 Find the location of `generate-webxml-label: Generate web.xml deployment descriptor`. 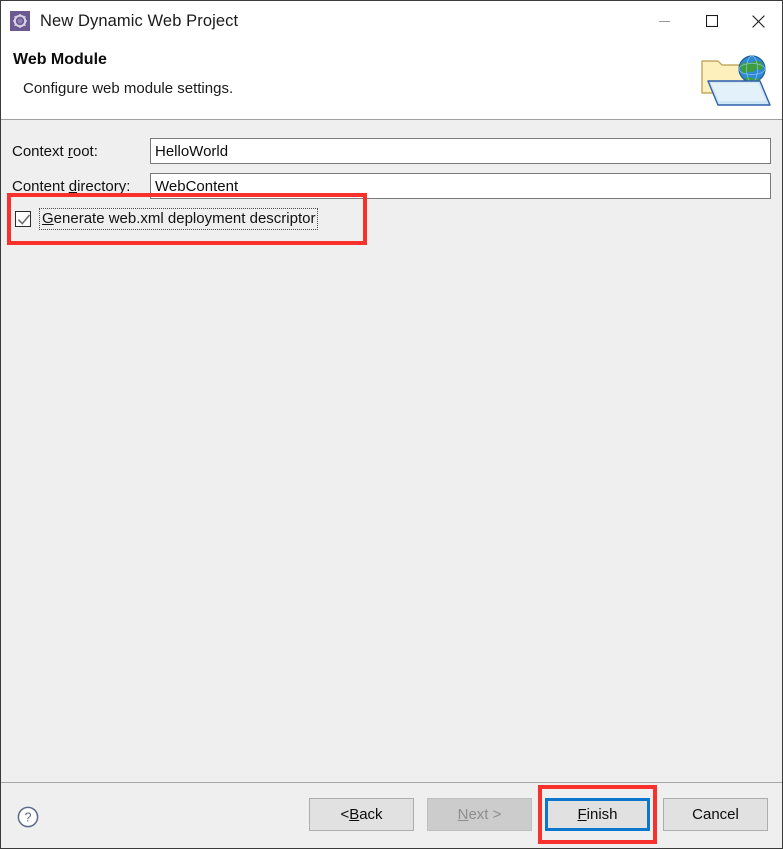

generate-webxml-label: Generate web.xml deployment descriptor is located at coordinates (179, 219).